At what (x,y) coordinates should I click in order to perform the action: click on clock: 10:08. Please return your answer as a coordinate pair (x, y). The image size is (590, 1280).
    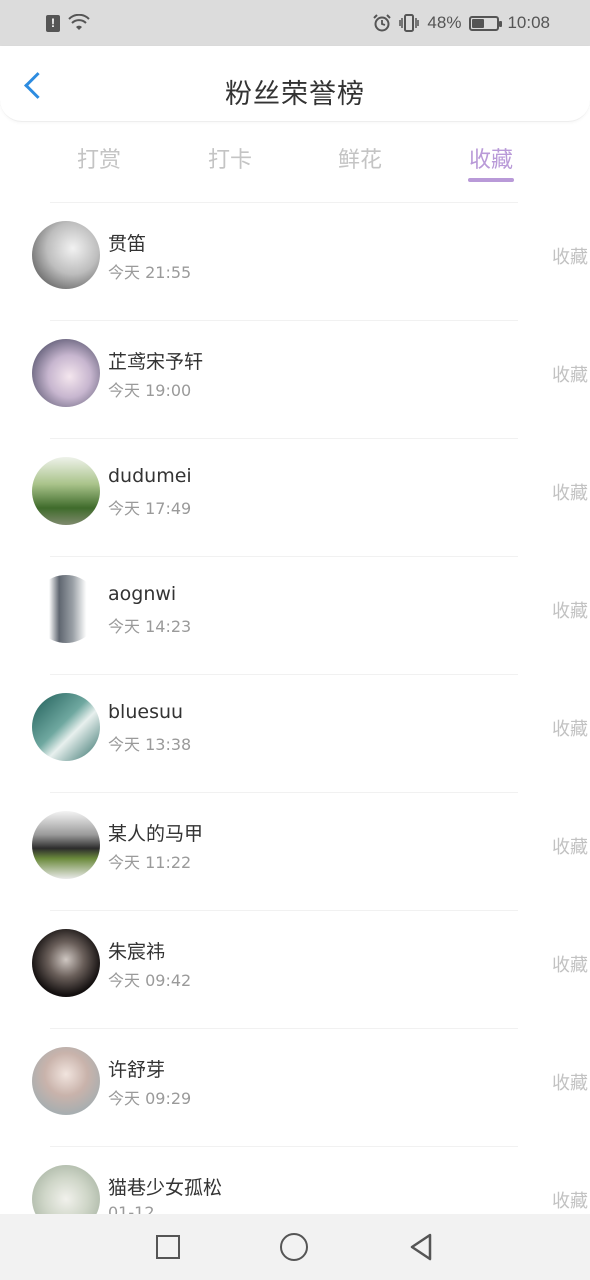
    Looking at the image, I should click on (528, 22).